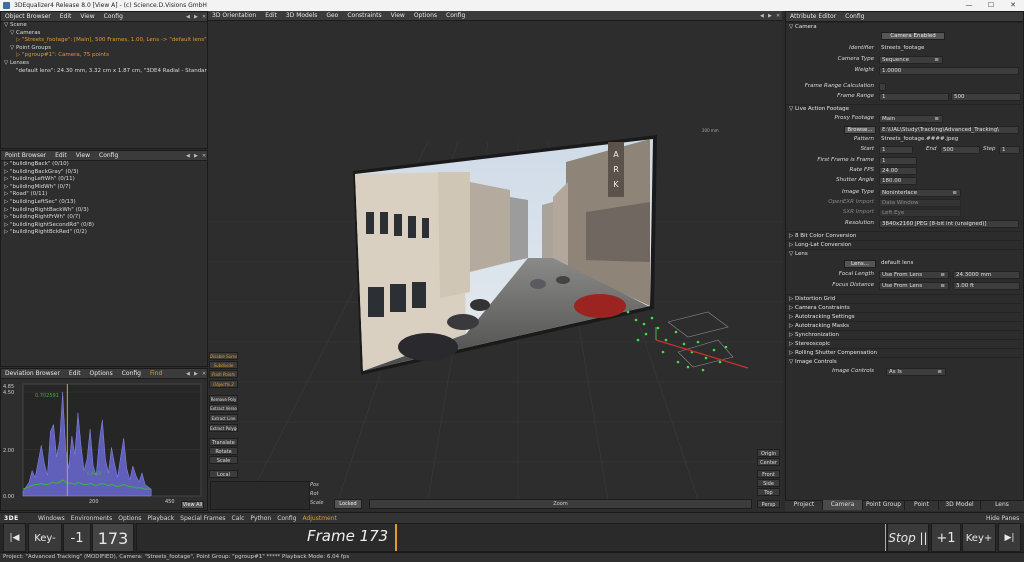 This screenshot has width=1024, height=562. What do you see at coordinates (223, 474) in the screenshot?
I see `local-button: Local` at bounding box center [223, 474].